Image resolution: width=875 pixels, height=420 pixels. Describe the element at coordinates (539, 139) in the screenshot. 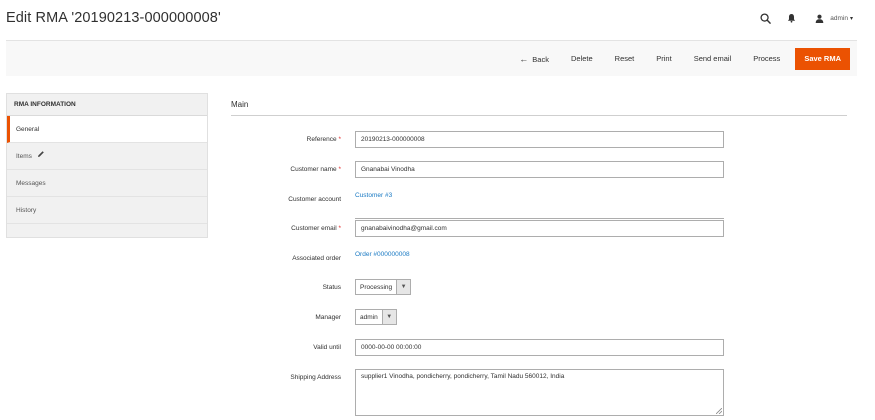

I see `reference-input: 20190213-000000008` at that location.